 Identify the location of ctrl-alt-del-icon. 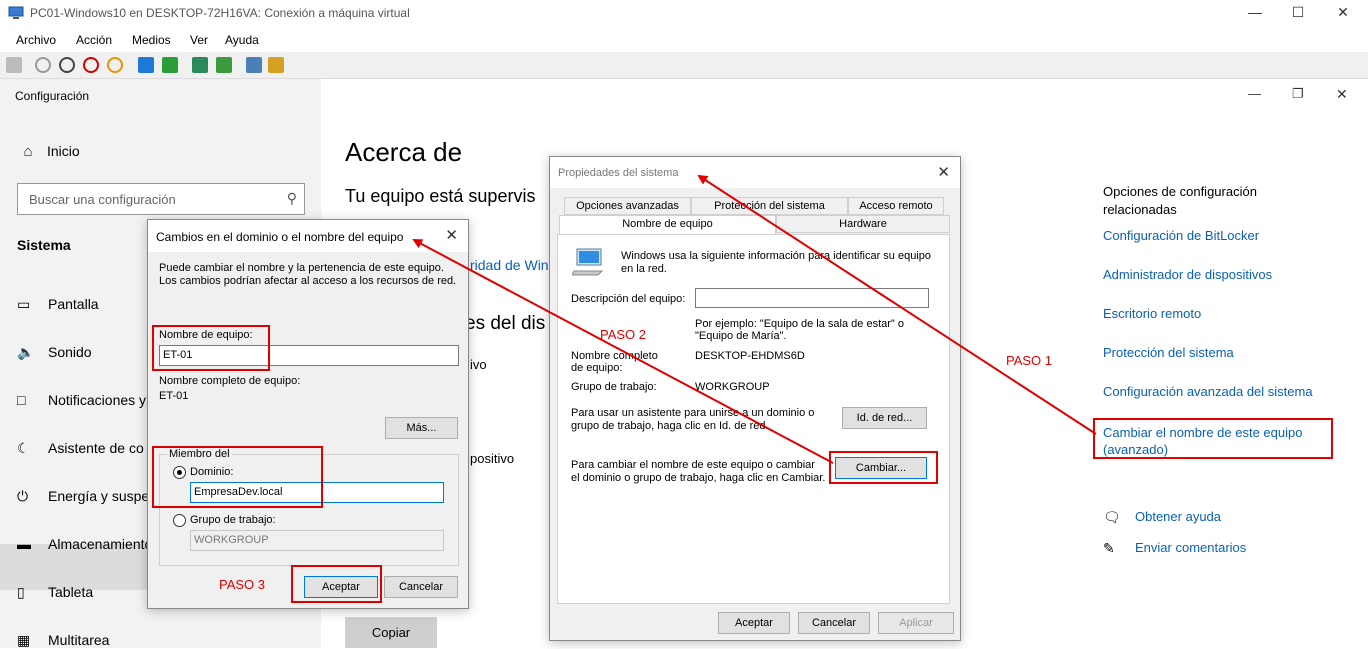
(14, 65).